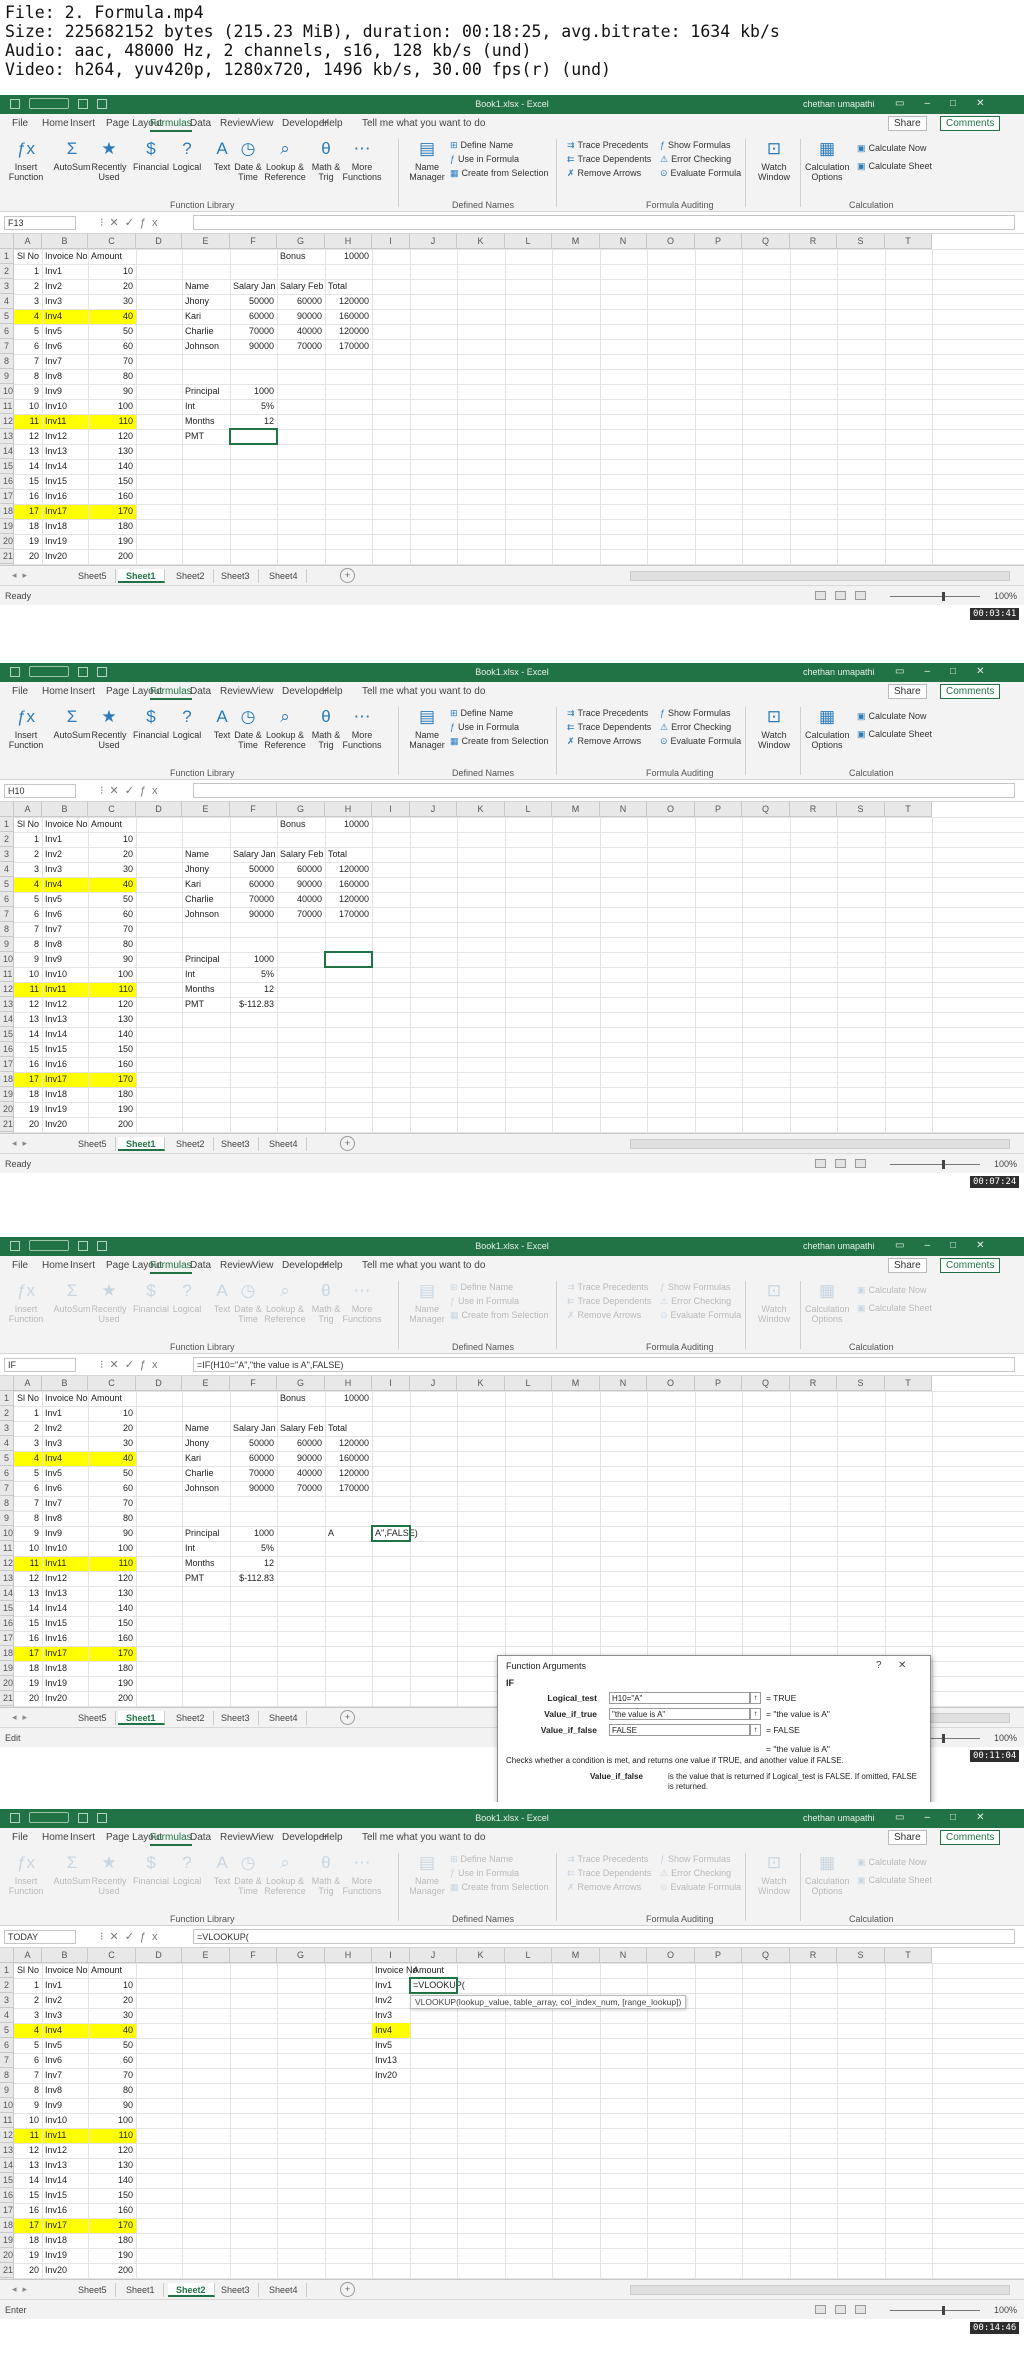  I want to click on formula-input, so click(604, 222).